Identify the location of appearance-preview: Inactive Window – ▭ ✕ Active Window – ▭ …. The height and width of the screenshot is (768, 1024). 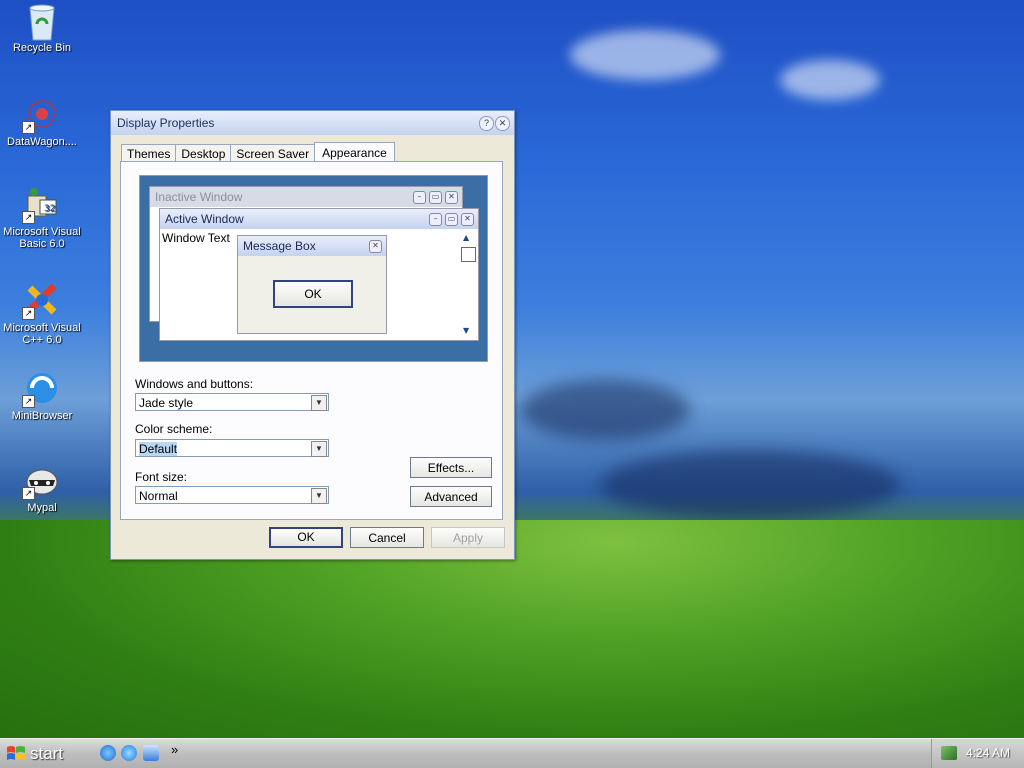
(313, 268).